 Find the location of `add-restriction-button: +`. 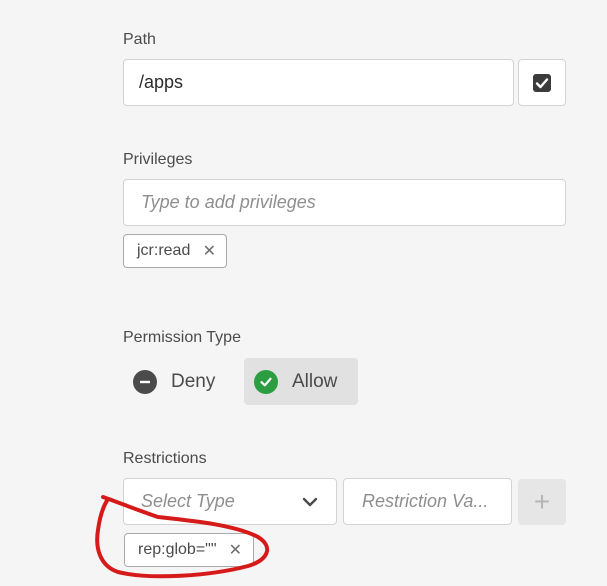

add-restriction-button: + is located at coordinates (542, 502).